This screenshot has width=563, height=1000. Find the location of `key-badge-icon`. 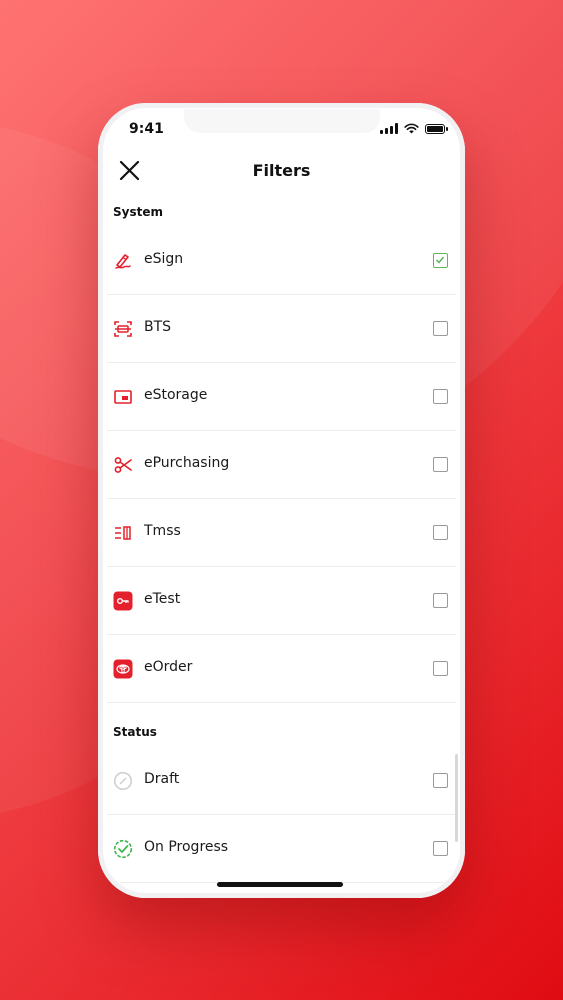

key-badge-icon is located at coordinates (123, 601).